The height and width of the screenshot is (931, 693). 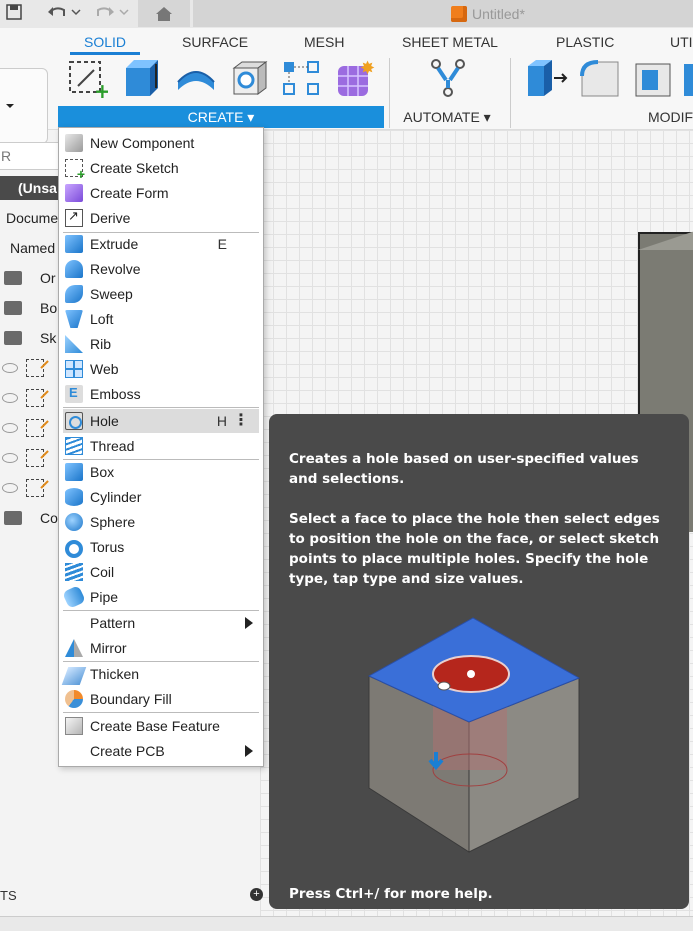 I want to click on menu-item-sphere: Sphere, so click(x=161, y=522).